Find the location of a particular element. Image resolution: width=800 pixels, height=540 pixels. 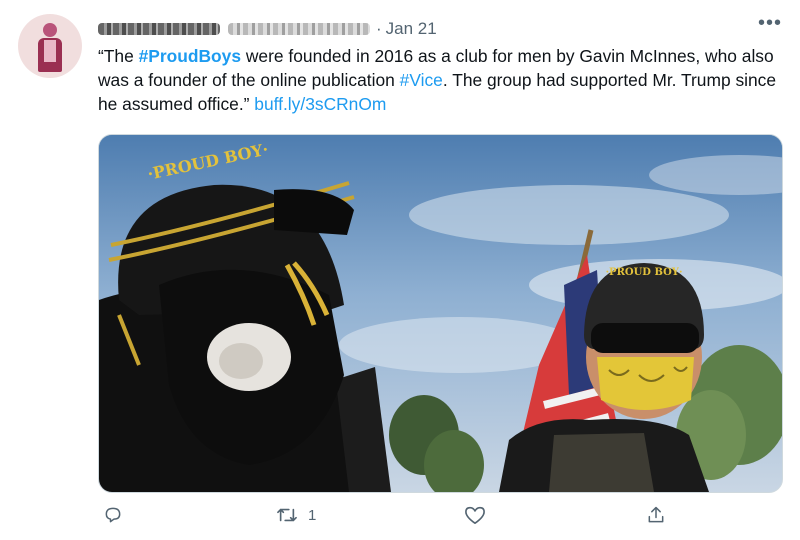

retweet-icon is located at coordinates (287, 515).